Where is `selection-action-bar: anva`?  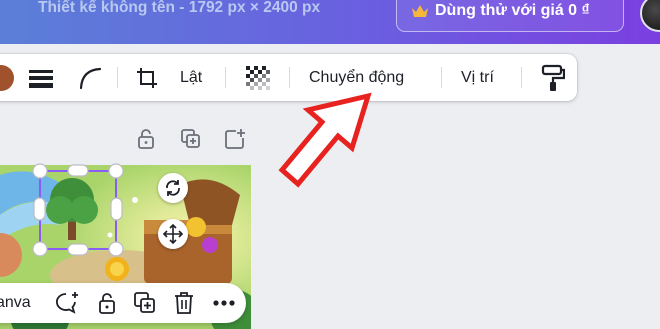
selection-action-bar: anva is located at coordinates (123, 303).